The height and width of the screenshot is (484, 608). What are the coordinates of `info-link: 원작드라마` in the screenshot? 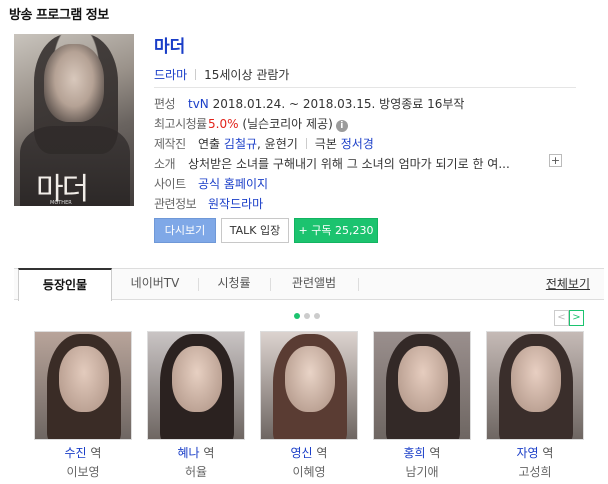 It's located at (235, 204).